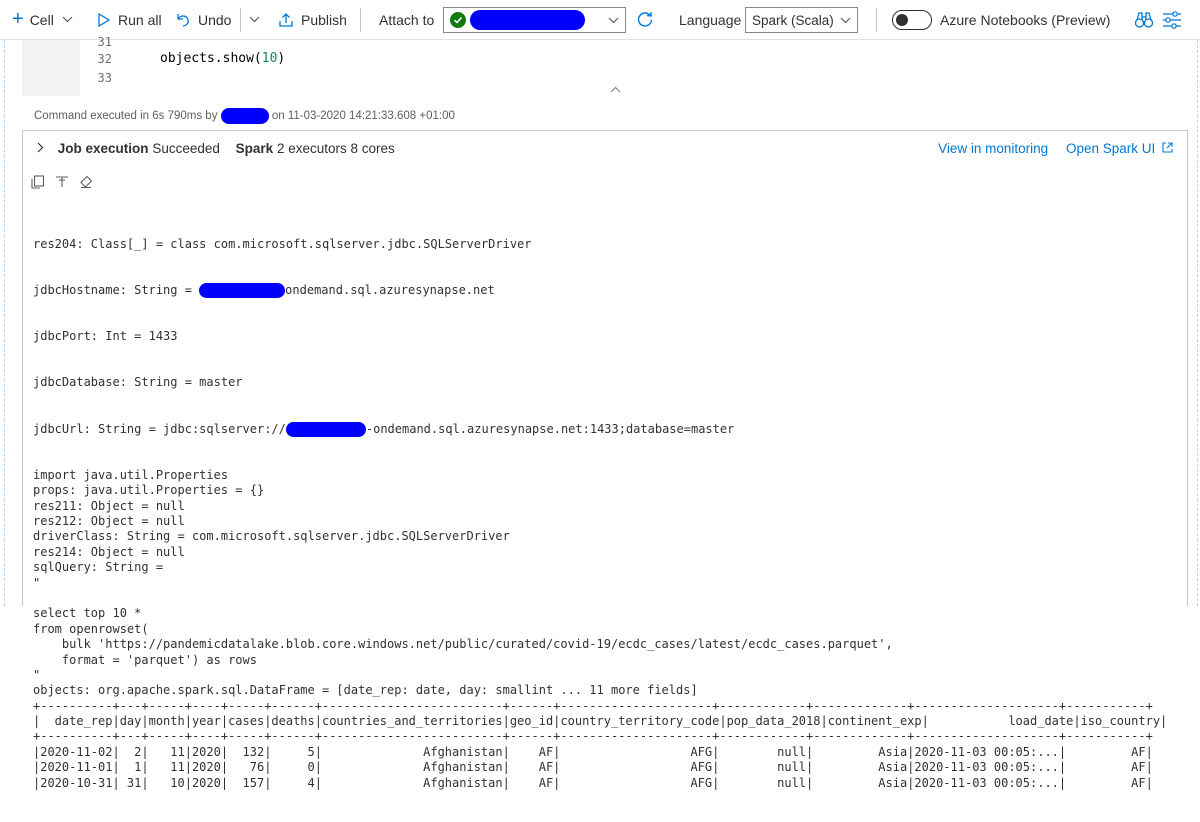  I want to click on redacted-pool-name, so click(527, 20).